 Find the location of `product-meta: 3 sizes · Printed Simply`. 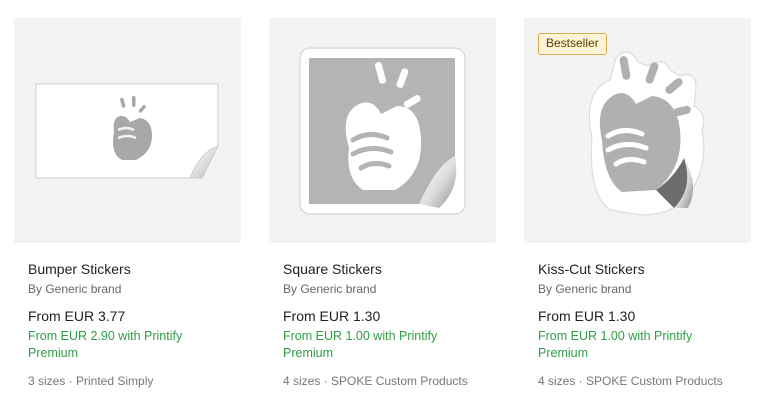

product-meta: 3 sizes · Printed Simply is located at coordinates (91, 381).